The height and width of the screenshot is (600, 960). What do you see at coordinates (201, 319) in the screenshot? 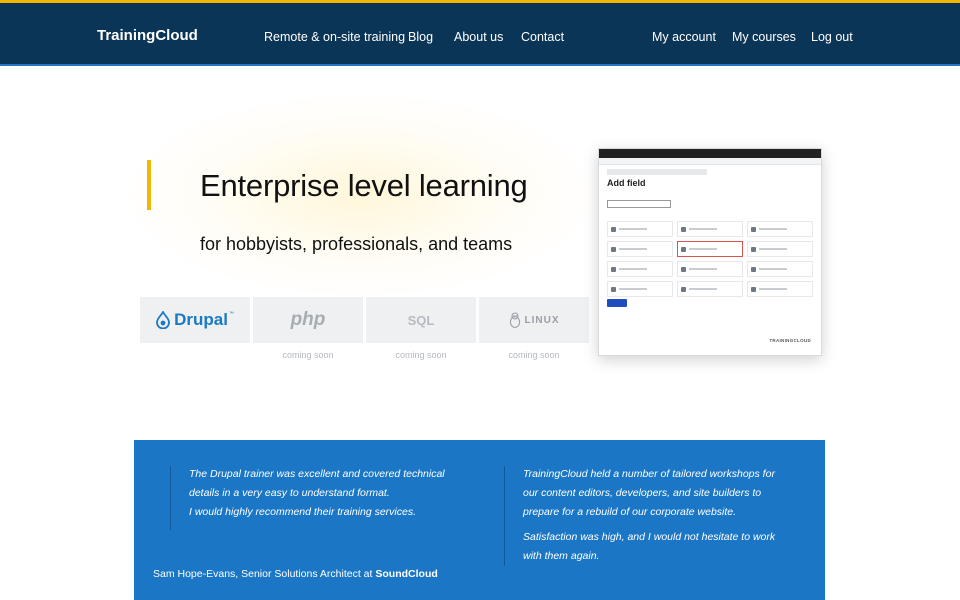
I see `tech-label-drupal: Drupal` at bounding box center [201, 319].